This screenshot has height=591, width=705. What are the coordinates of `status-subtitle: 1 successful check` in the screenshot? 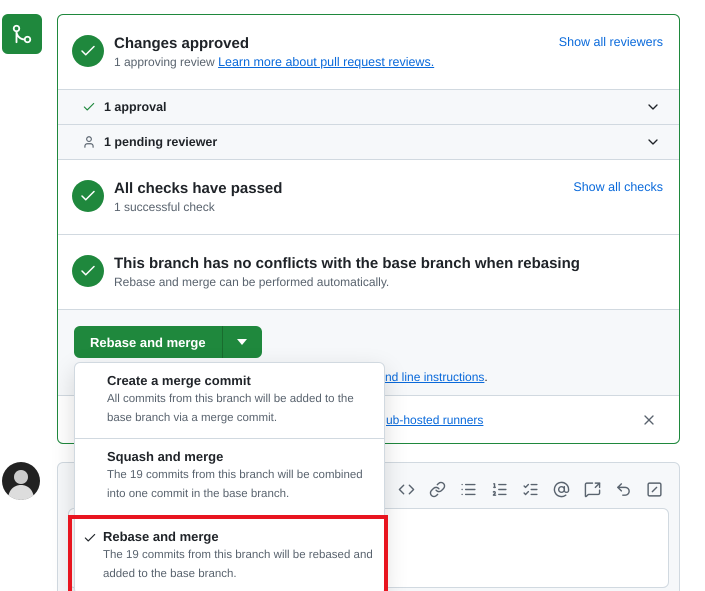 It's located at (165, 207).